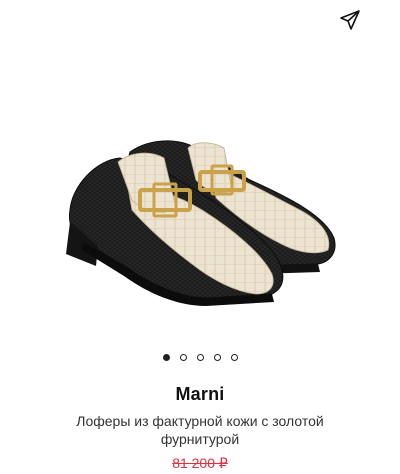 This screenshot has height=474, width=400. What do you see at coordinates (200, 463) in the screenshot?
I see `old-price: 81 200 ₽` at bounding box center [200, 463].